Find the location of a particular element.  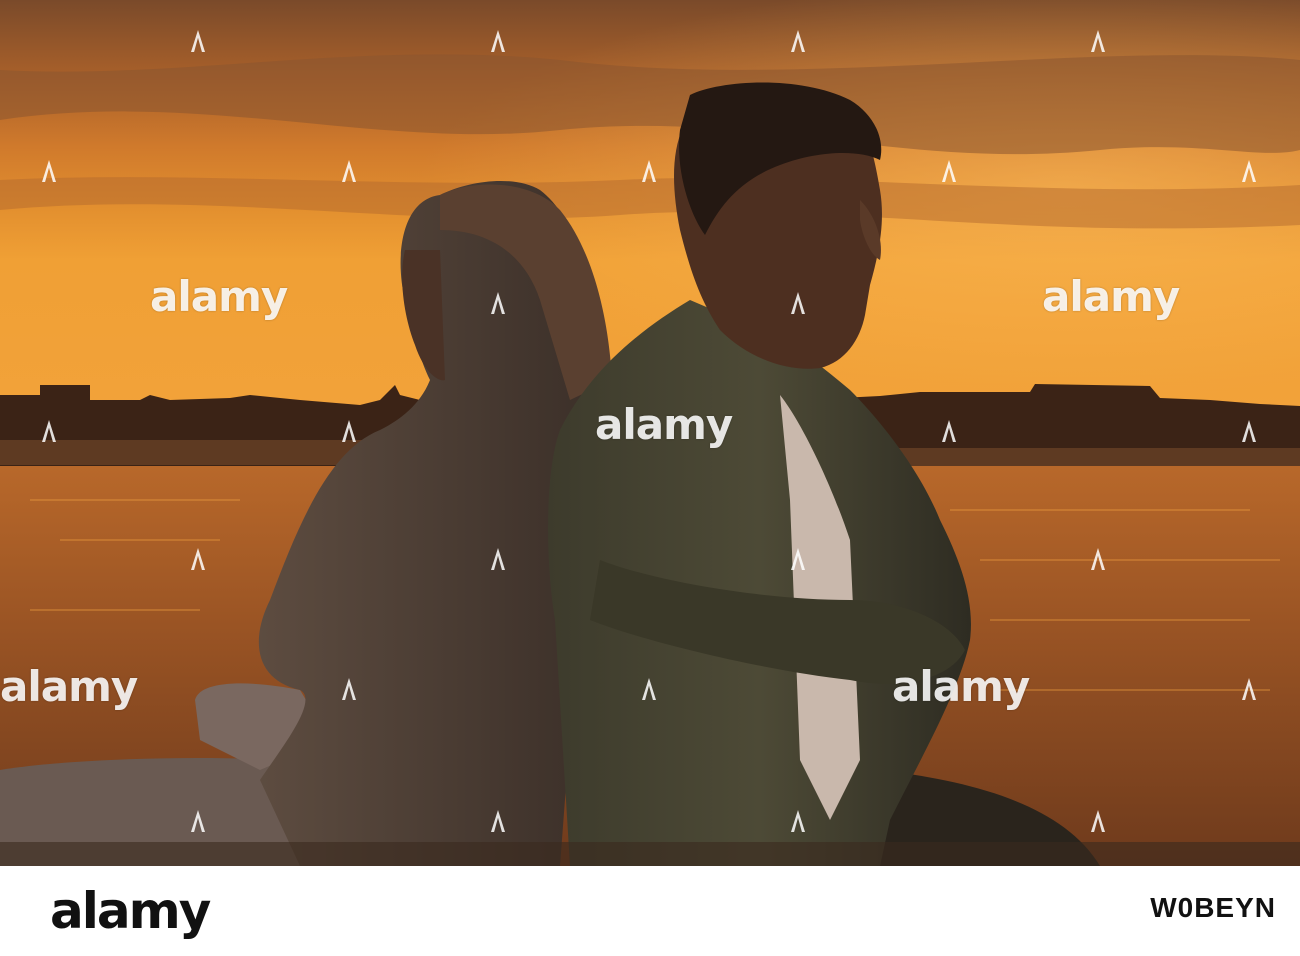

image-id: W0BEYN is located at coordinates (1213, 907).